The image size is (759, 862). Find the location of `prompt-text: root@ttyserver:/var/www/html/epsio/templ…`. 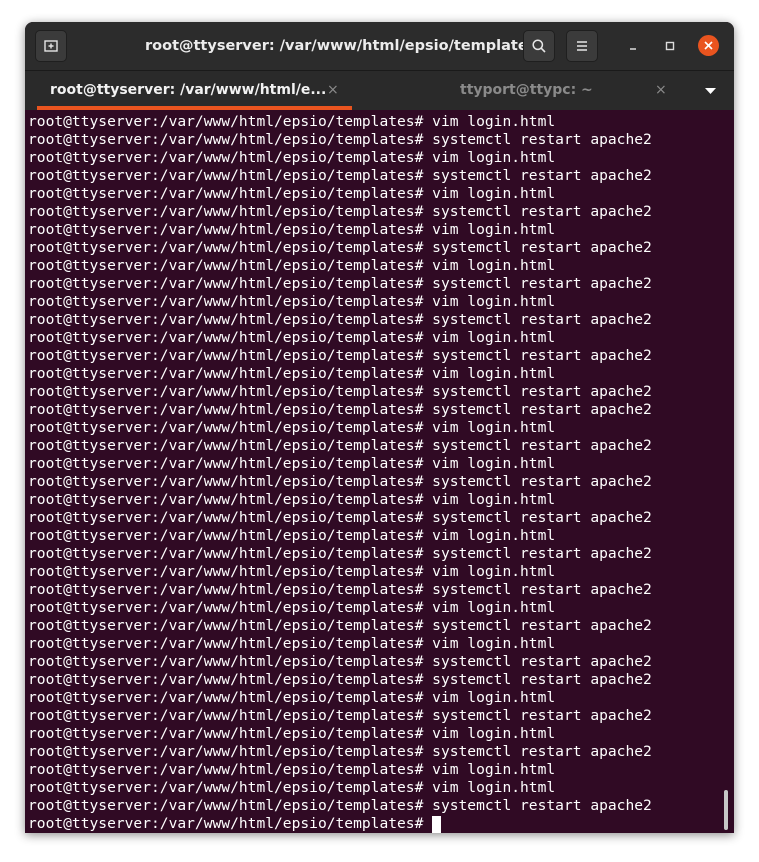

prompt-text: root@ttyserver:/var/www/html/epsio/templ… is located at coordinates (230, 823).